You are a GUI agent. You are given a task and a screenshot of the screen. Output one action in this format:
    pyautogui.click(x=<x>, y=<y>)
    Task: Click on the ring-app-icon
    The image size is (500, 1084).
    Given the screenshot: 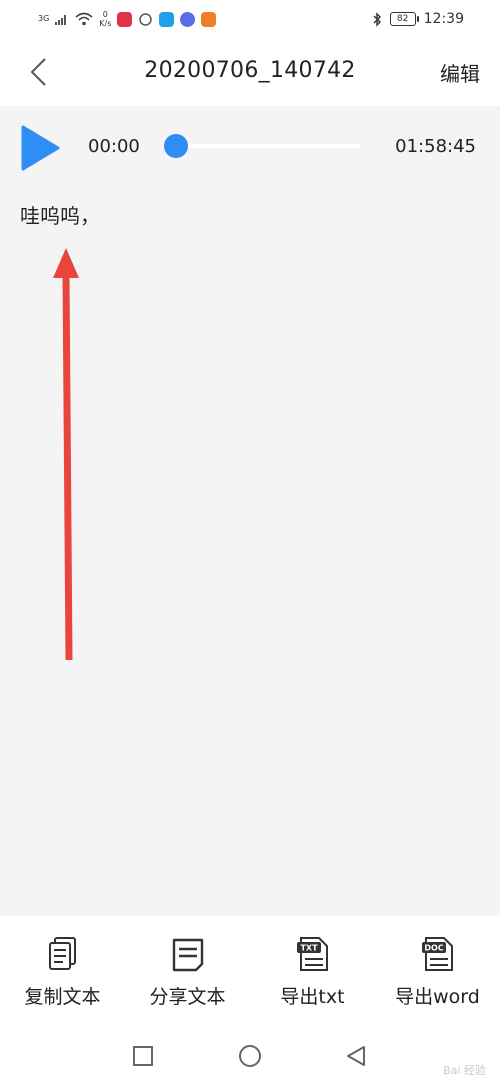 What is the action you would take?
    pyautogui.click(x=146, y=19)
    